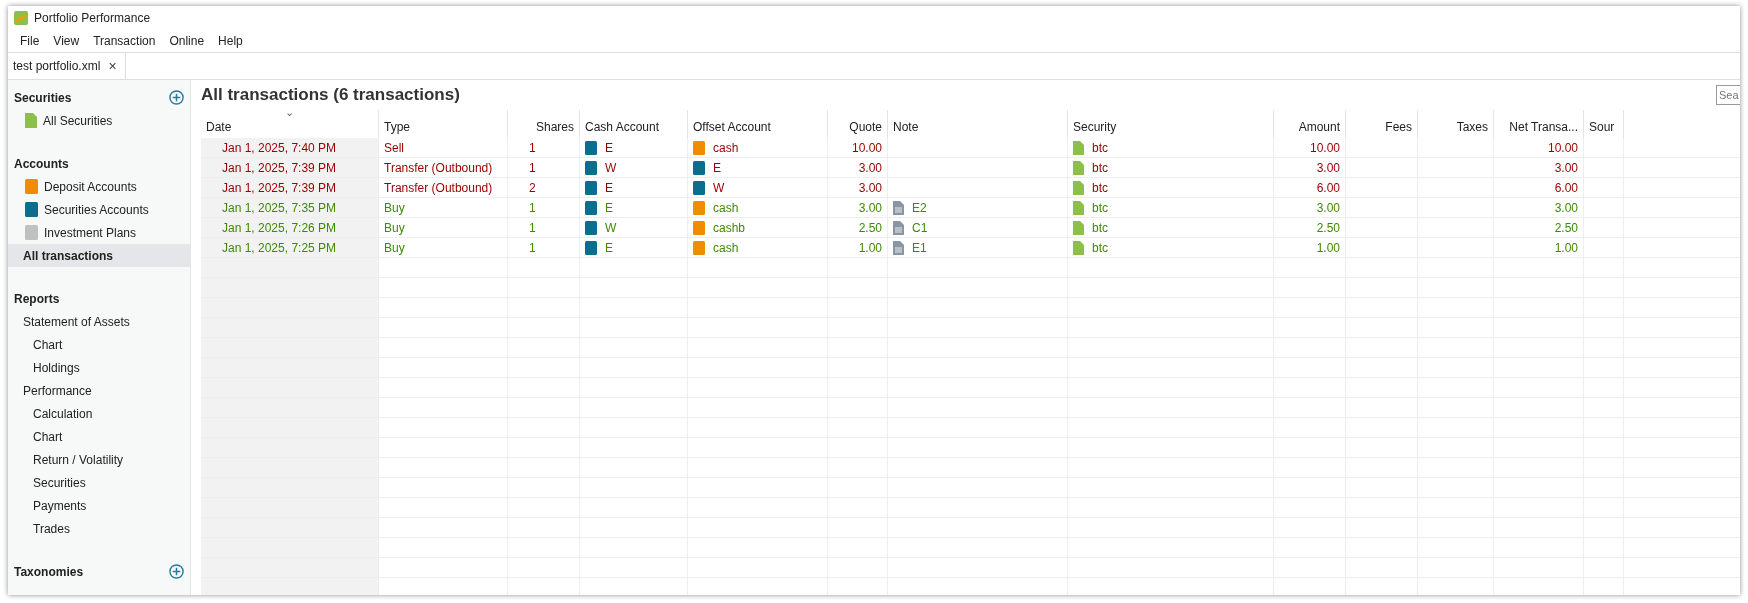 Image resolution: width=1748 pixels, height=603 pixels. What do you see at coordinates (919, 247) in the screenshot?
I see `note-text: E1` at bounding box center [919, 247].